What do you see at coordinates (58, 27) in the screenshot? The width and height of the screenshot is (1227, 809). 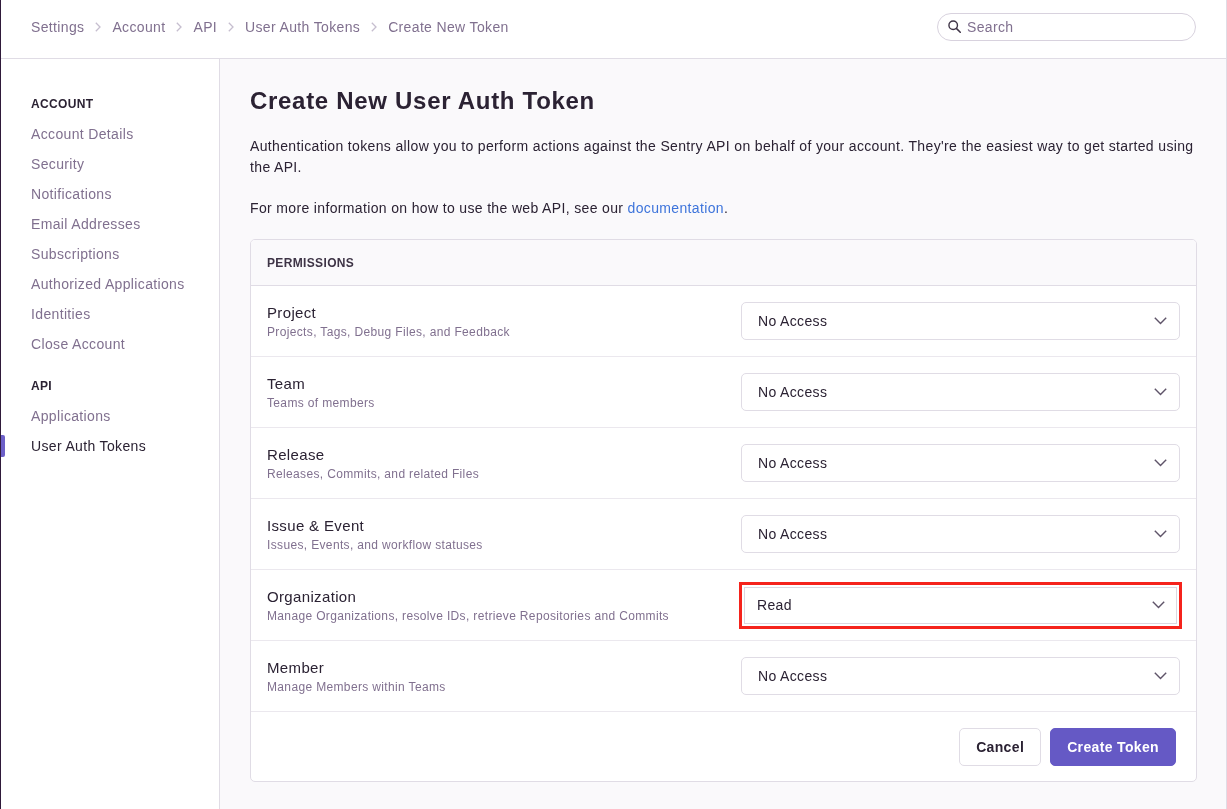 I see `breadcrumb-link: Settings` at bounding box center [58, 27].